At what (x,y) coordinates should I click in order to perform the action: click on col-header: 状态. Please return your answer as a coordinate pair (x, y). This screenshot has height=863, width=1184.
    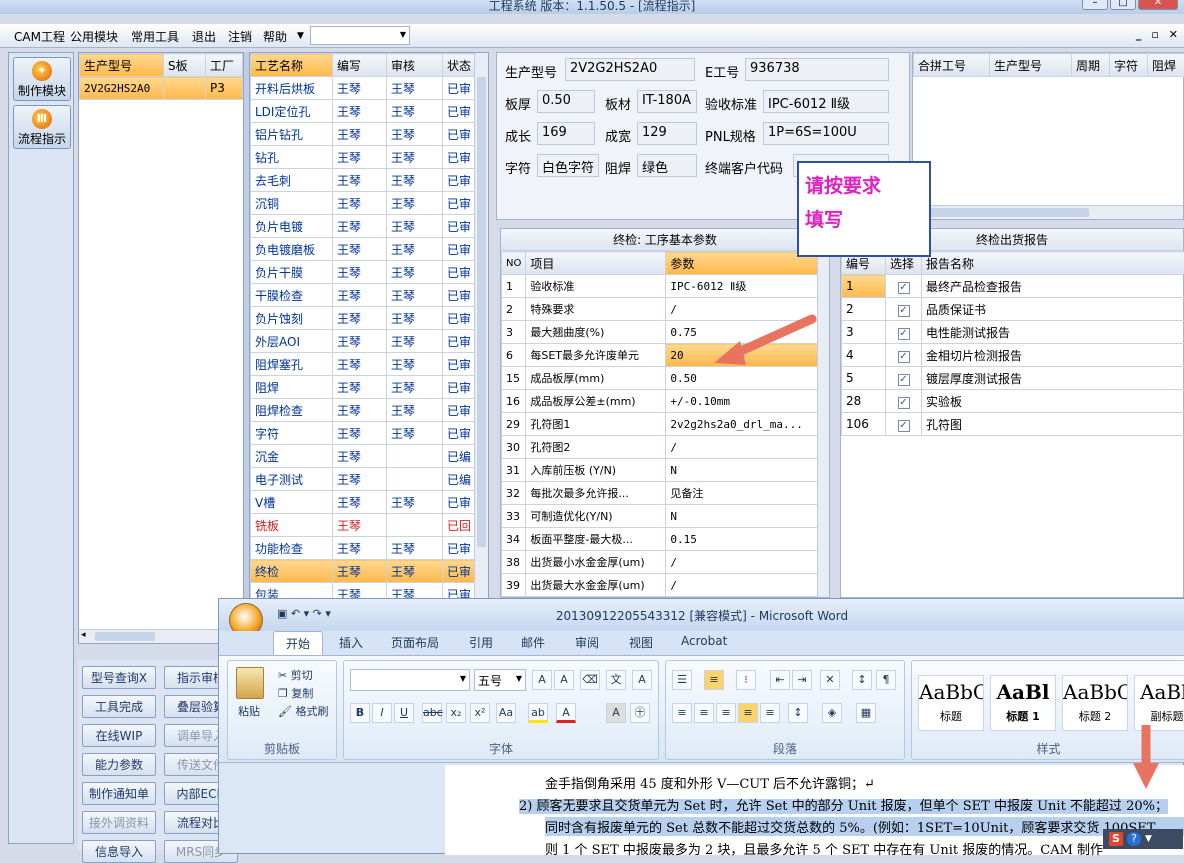
    Looking at the image, I should click on (458, 65).